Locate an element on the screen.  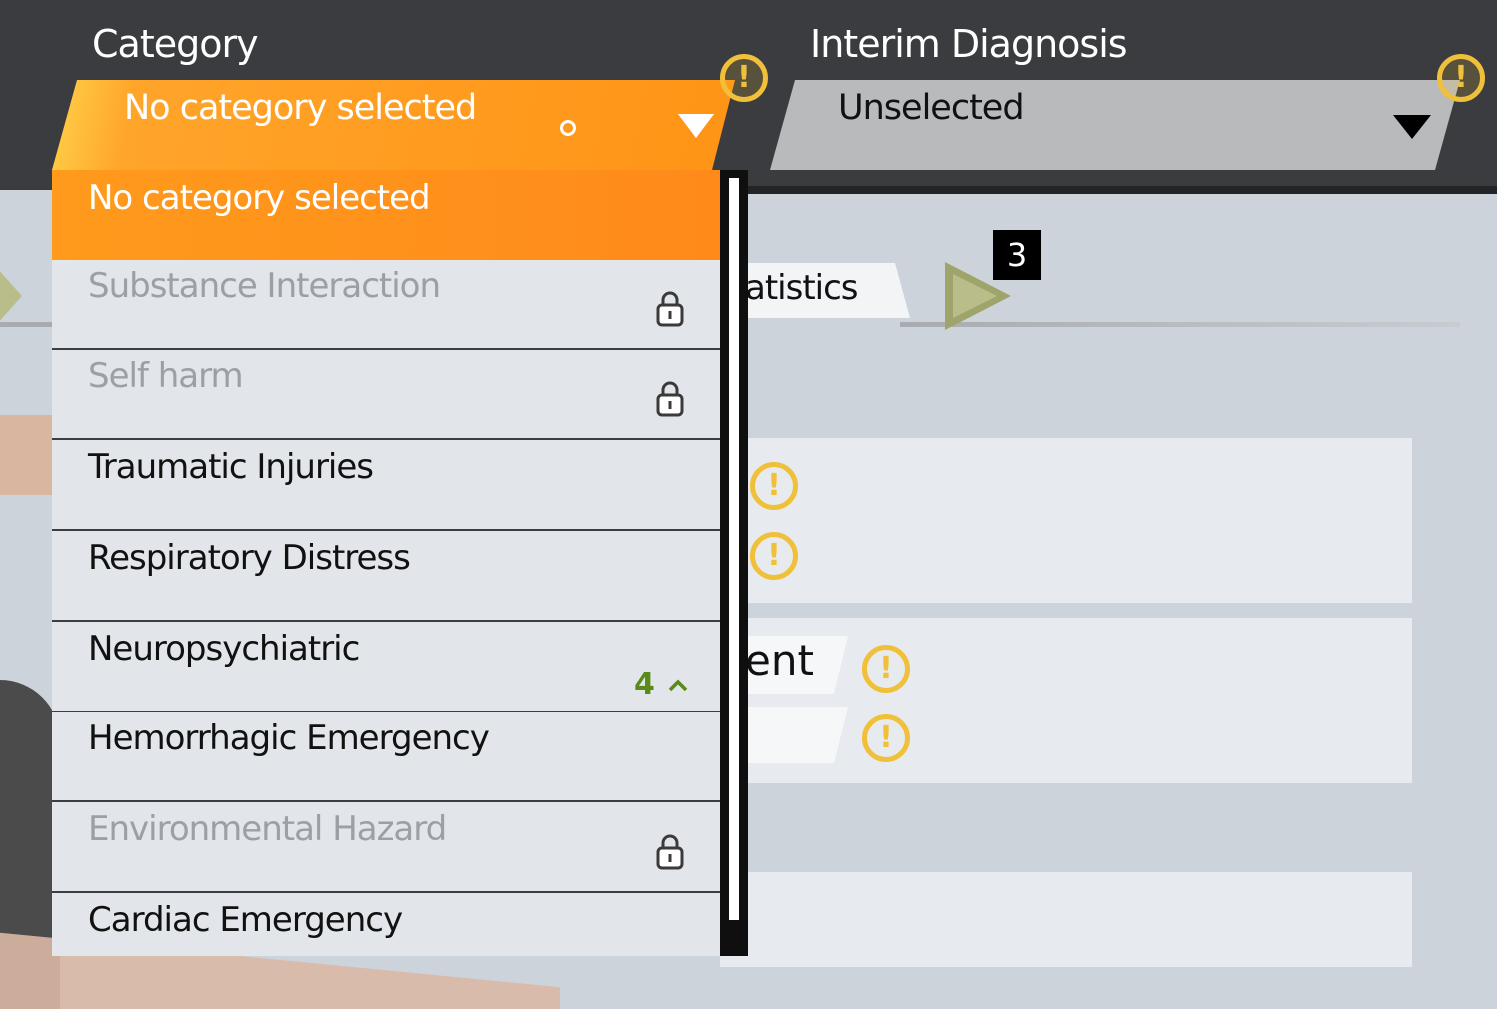
list-item: Environmental Hazard is located at coordinates (386, 848).